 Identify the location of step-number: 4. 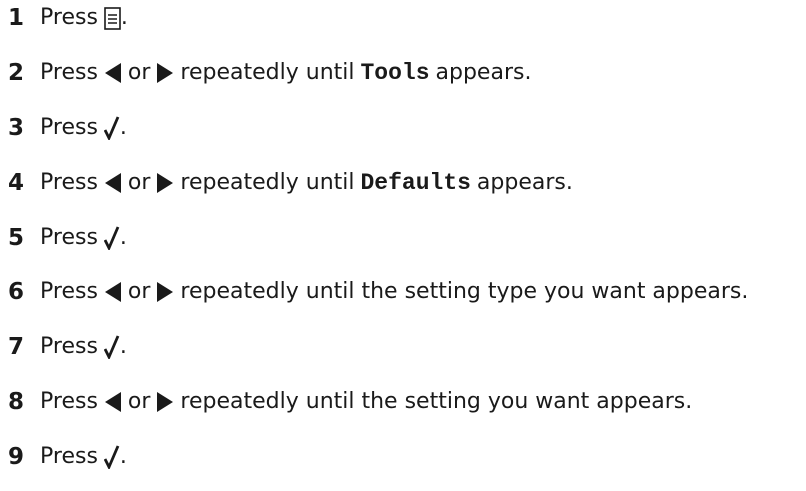
(16, 182).